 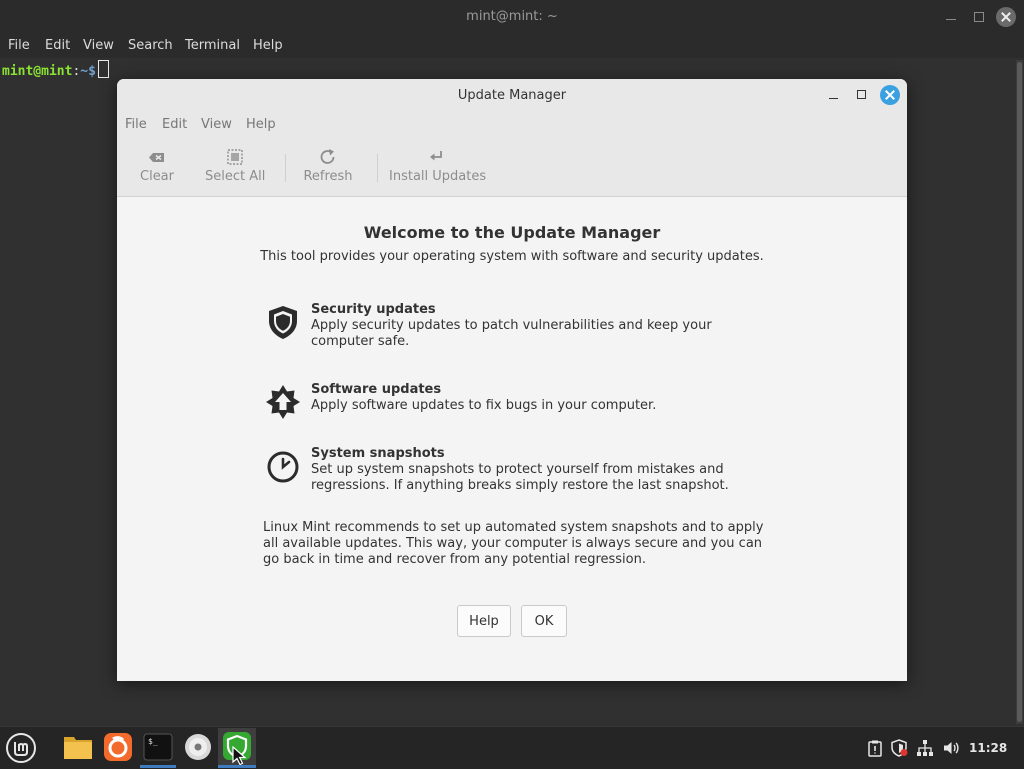 I want to click on menu-file: File, so click(x=136, y=124).